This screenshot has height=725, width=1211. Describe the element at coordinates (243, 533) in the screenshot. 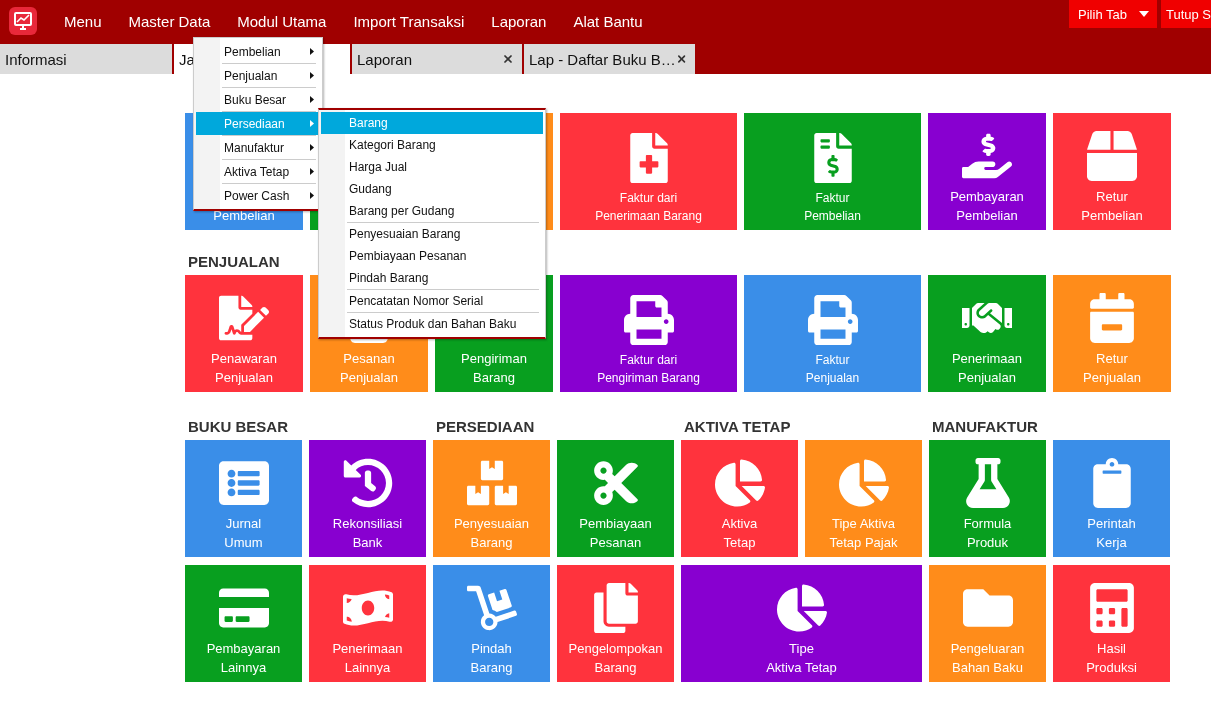

I see `tile-label: Jurnal Umum` at that location.